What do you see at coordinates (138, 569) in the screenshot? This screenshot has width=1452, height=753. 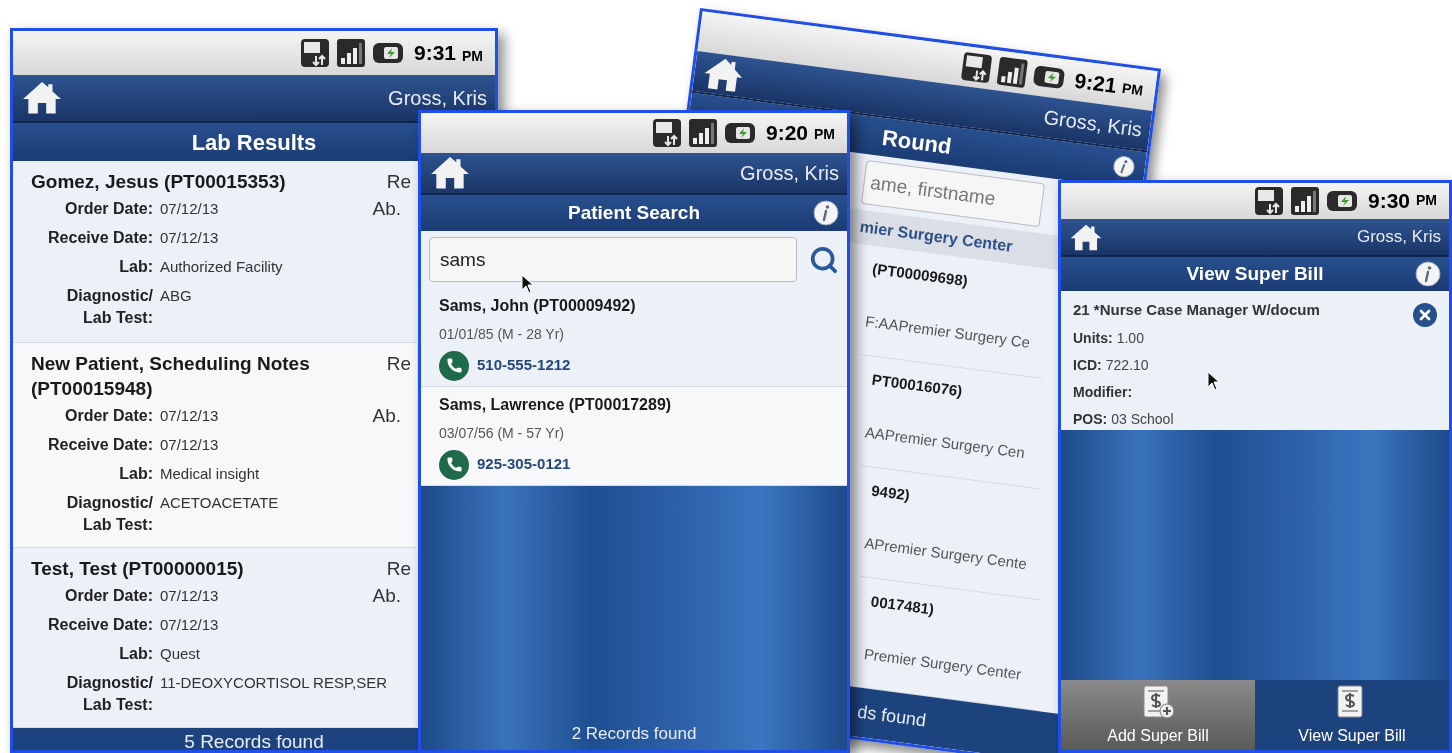 I see `patient-name: Test, Test (PT00000015)` at bounding box center [138, 569].